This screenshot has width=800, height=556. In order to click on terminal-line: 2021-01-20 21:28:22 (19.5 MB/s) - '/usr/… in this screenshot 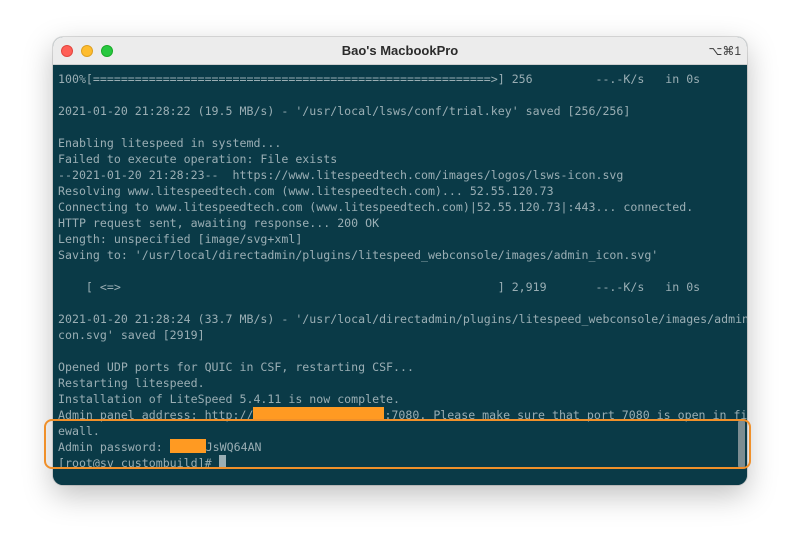, I will do `click(344, 111)`.